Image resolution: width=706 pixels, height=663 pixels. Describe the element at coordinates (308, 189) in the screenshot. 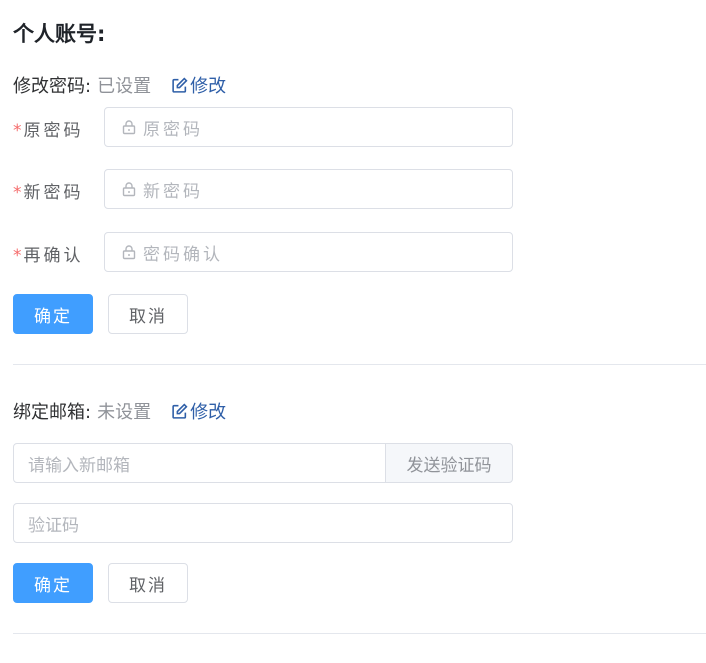

I see `new-password-input: 新密码` at that location.